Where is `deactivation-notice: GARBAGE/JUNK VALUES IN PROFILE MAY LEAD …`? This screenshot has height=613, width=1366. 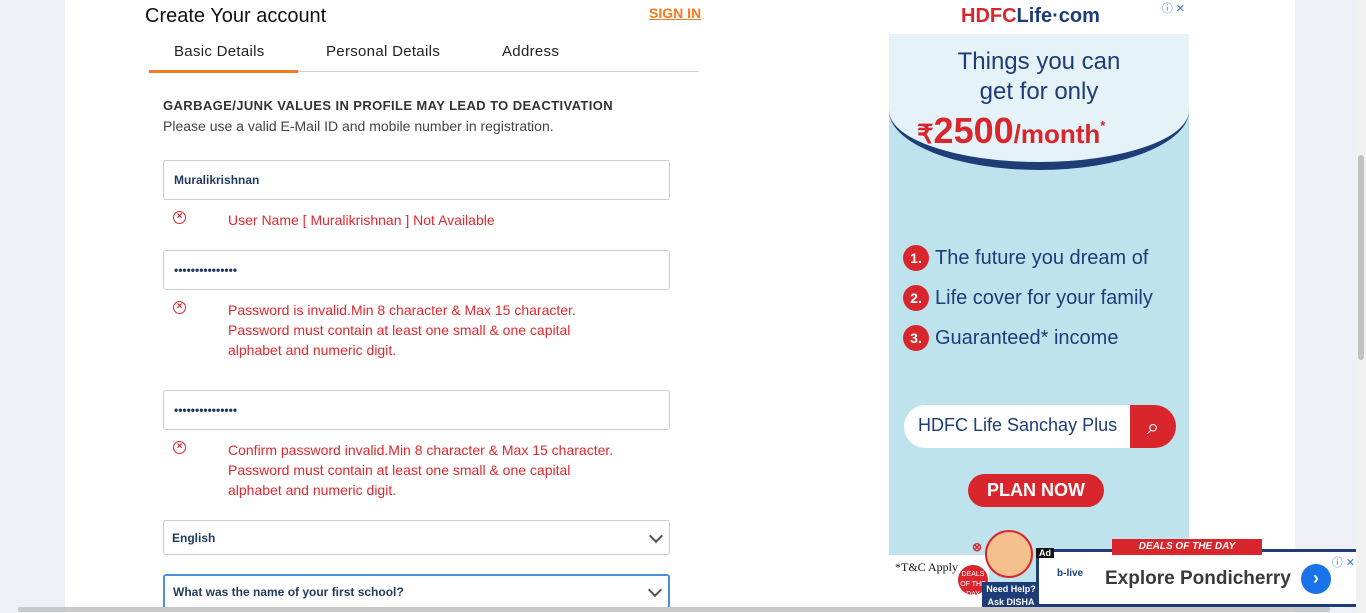 deactivation-notice: GARBAGE/JUNK VALUES IN PROFILE MAY LEAD … is located at coordinates (388, 105).